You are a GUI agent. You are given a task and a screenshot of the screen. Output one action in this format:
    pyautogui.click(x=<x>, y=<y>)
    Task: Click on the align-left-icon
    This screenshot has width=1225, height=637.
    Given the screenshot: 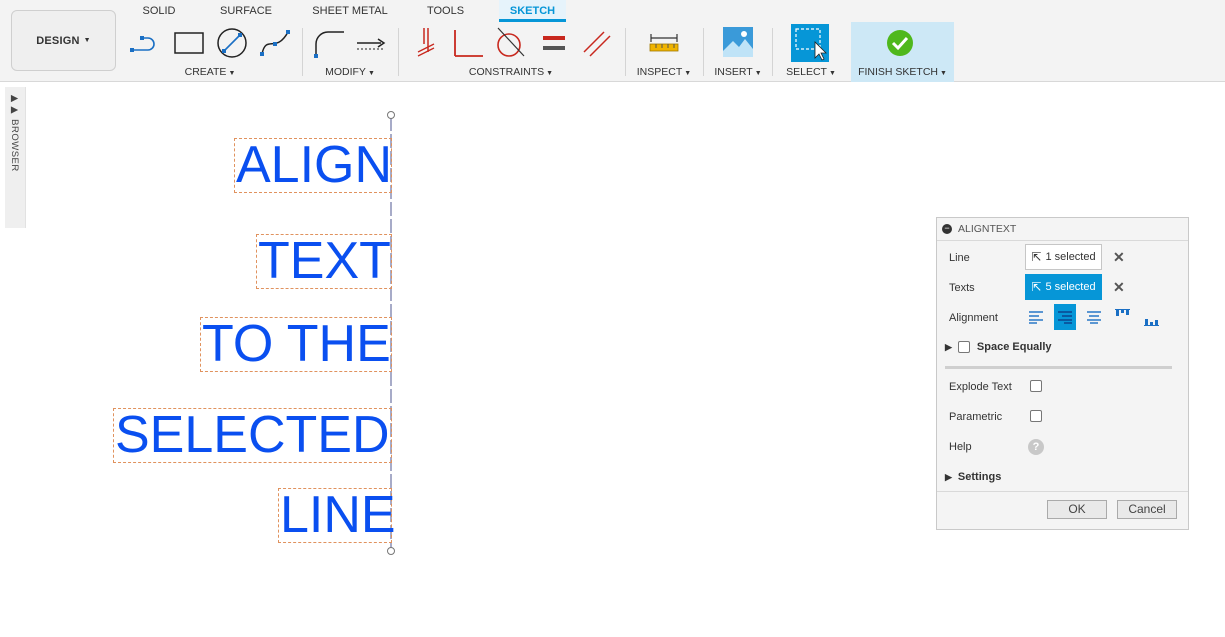 What is the action you would take?
    pyautogui.click(x=1036, y=317)
    